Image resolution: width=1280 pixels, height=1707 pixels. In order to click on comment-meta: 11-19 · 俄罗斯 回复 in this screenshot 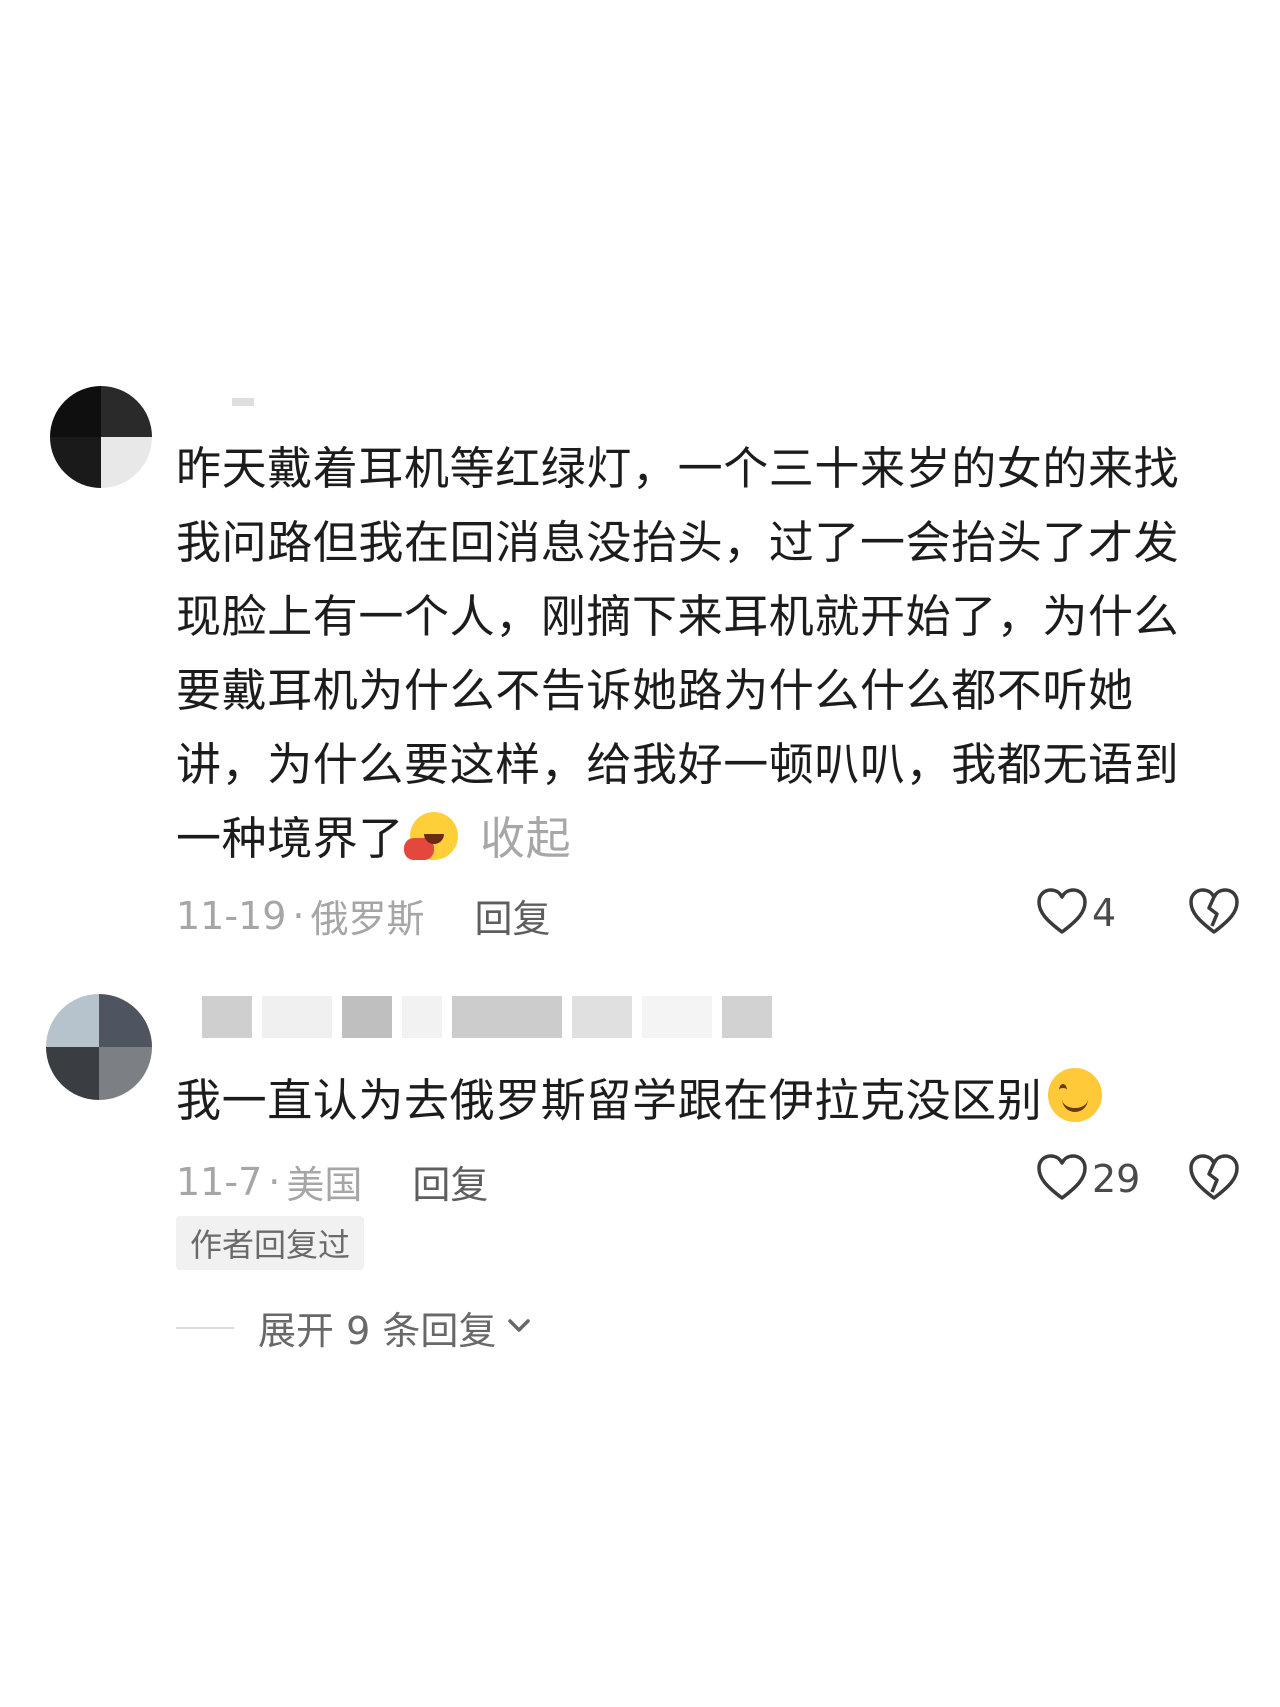, I will do `click(363, 915)`.